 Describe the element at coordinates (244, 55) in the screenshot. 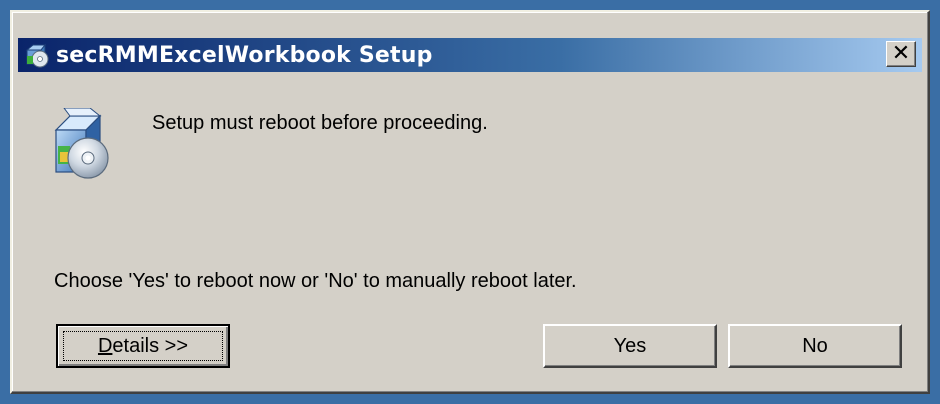

I see `window-title: secRMMExcelWorkbook Setup` at that location.